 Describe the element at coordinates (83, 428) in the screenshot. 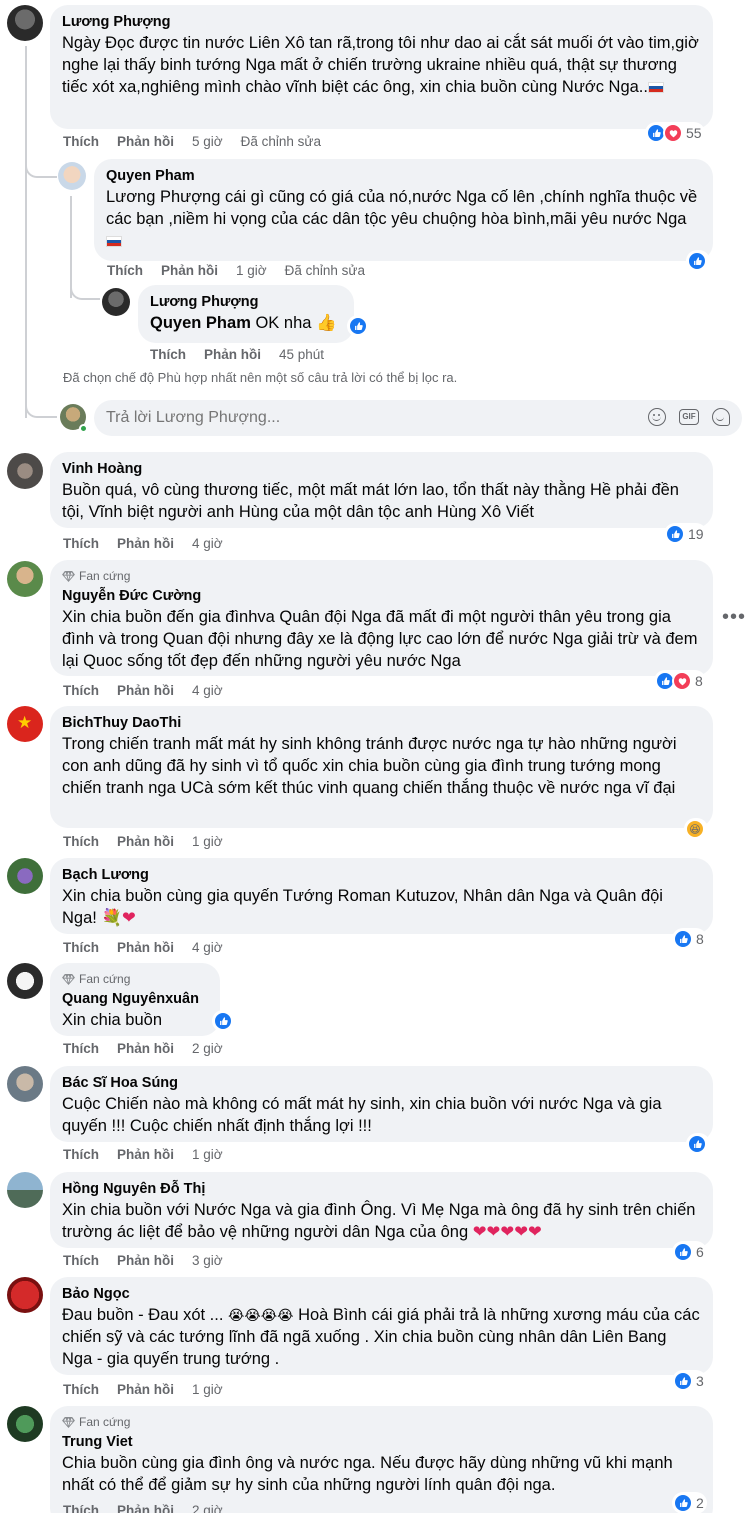

I see `online-status-dot` at that location.